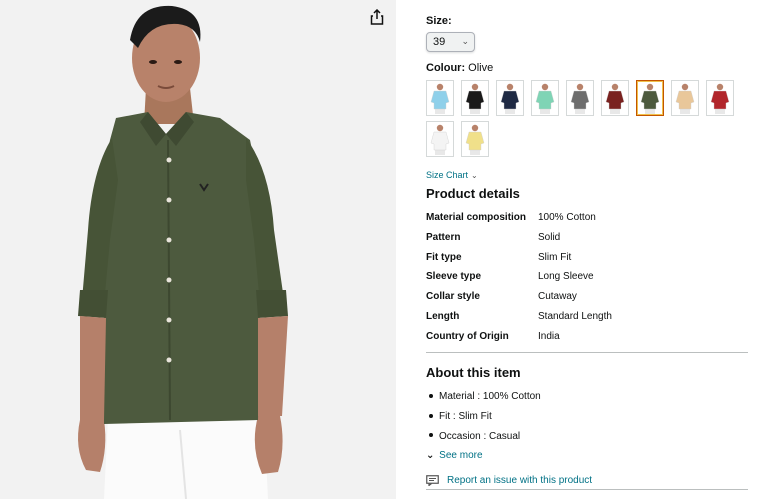 This screenshot has height=499, width=768. I want to click on bullet-text: Material : 100% Cotton, so click(490, 396).